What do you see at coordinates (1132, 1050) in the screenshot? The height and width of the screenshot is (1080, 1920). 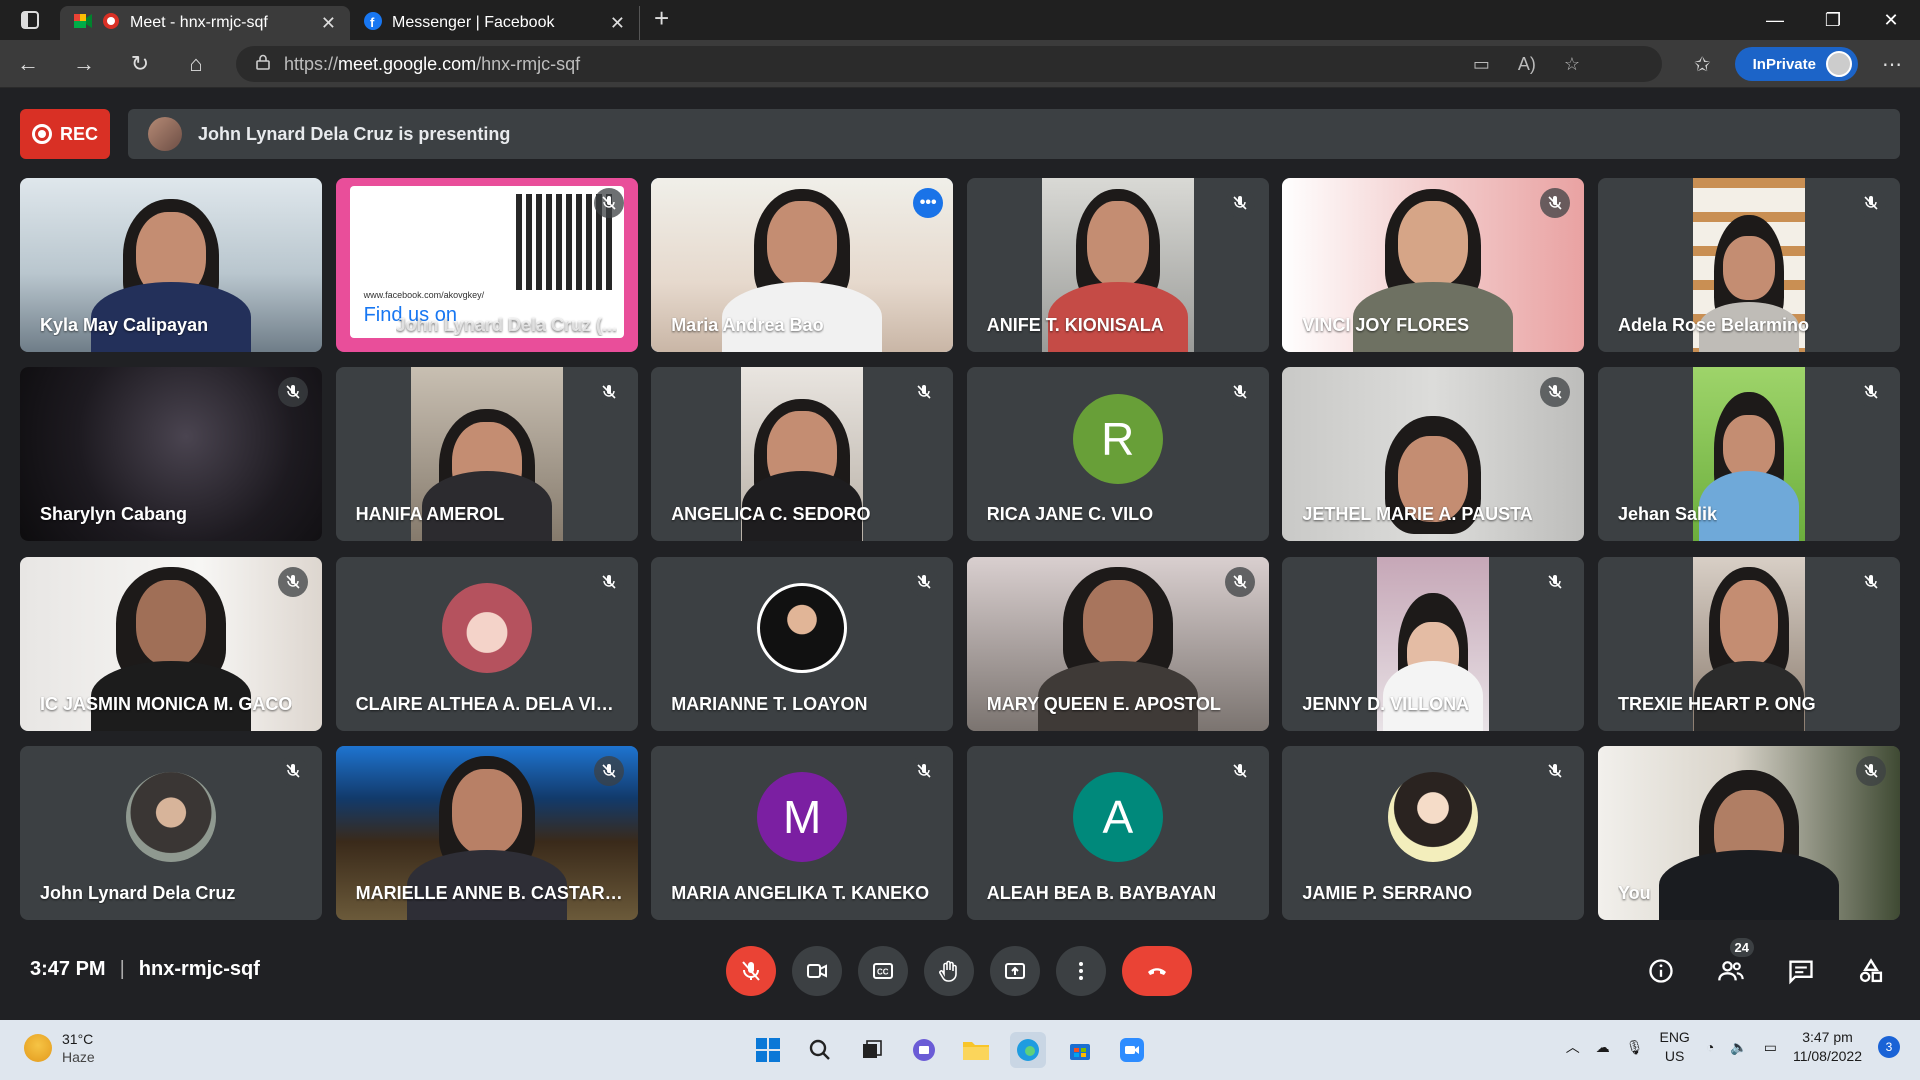 I see `zoom-icon` at bounding box center [1132, 1050].